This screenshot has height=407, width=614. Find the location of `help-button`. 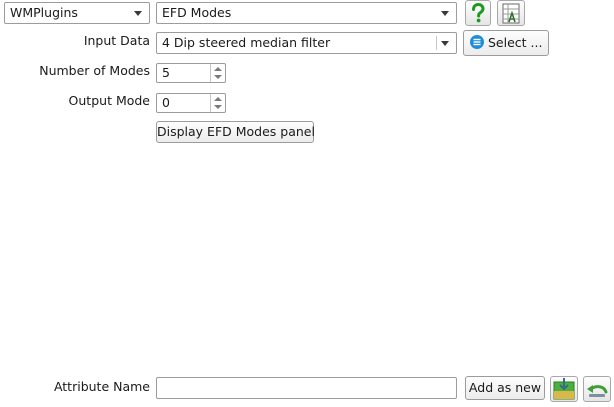

help-button is located at coordinates (478, 13).